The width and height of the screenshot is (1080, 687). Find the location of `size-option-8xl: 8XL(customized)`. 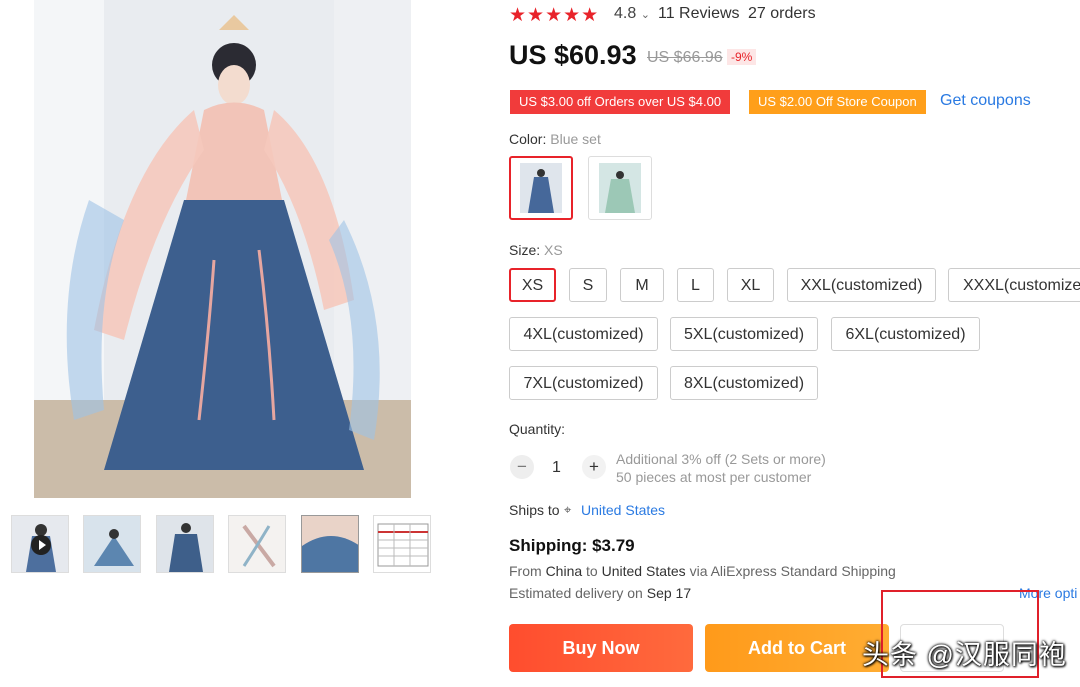

size-option-8xl: 8XL(customized) is located at coordinates (744, 383).